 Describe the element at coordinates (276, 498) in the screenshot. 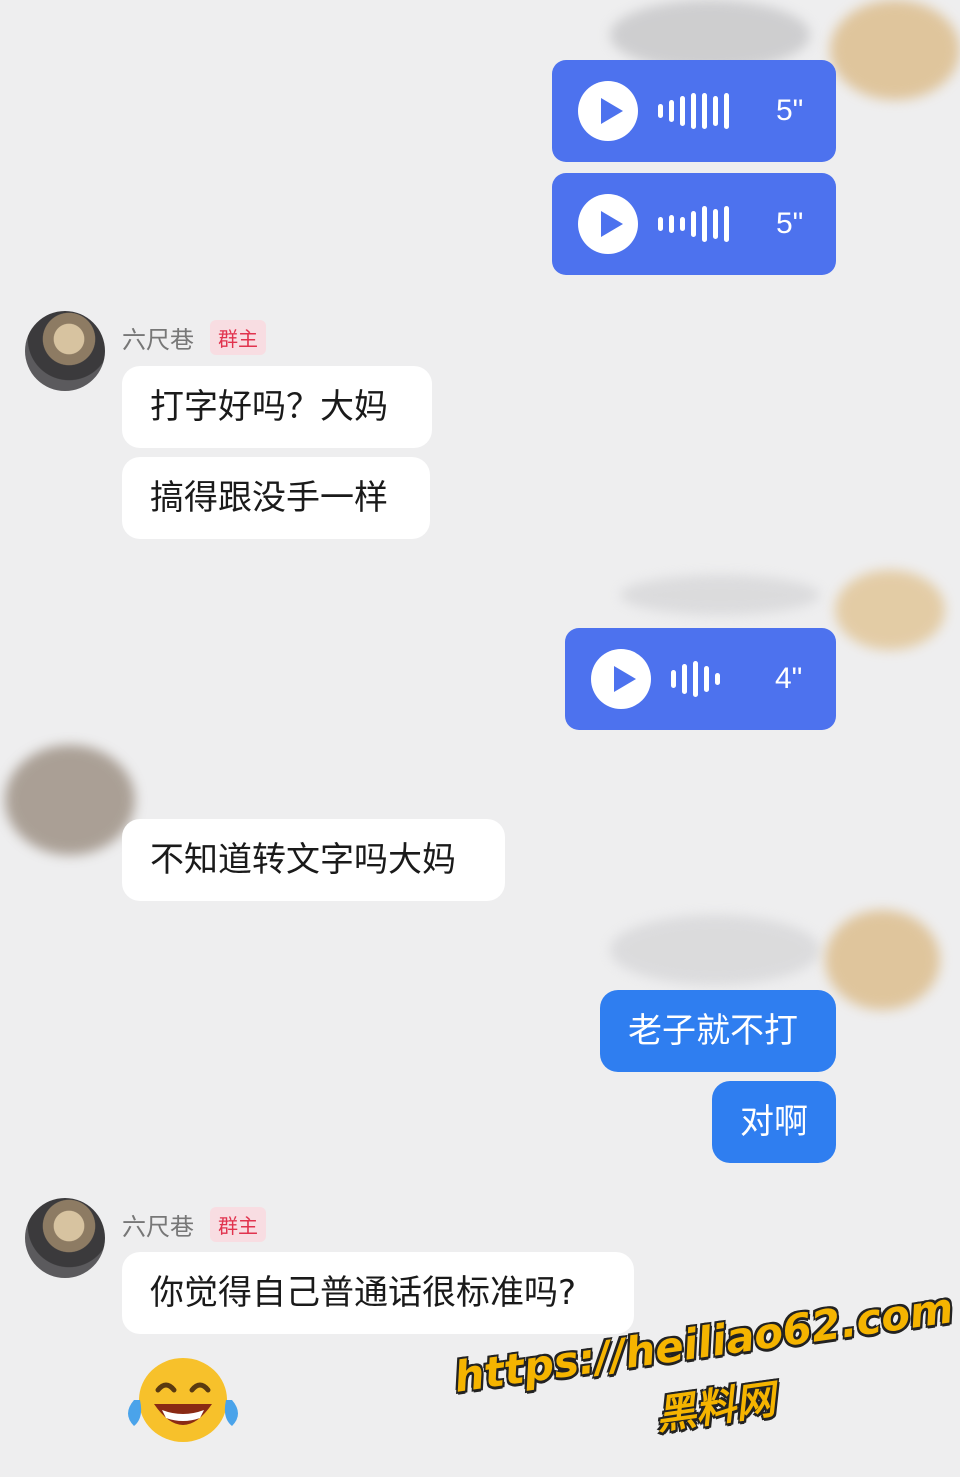

I see `incoming-message: 搞得跟没手一样` at that location.